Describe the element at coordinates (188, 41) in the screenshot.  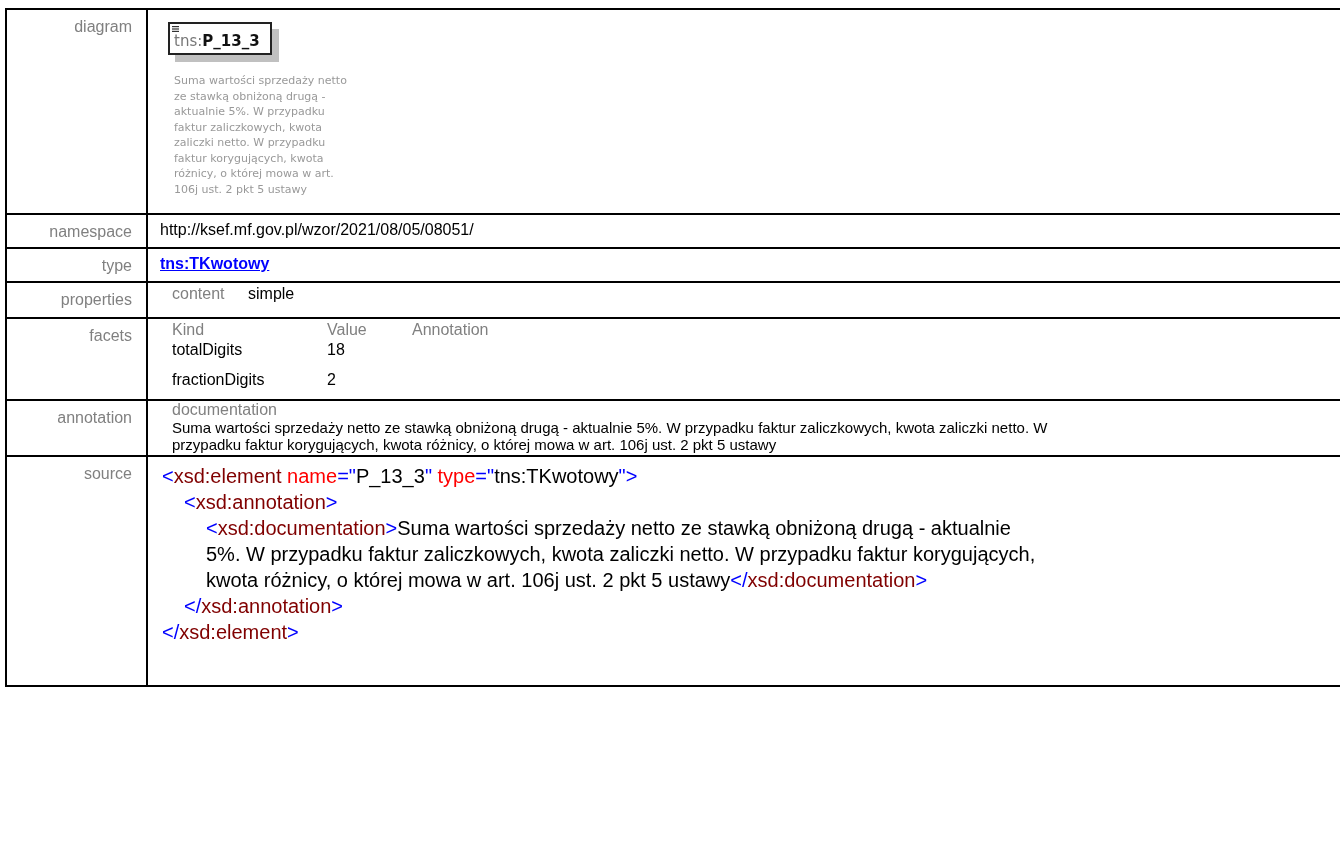
I see `element-prefix: tns:` at that location.